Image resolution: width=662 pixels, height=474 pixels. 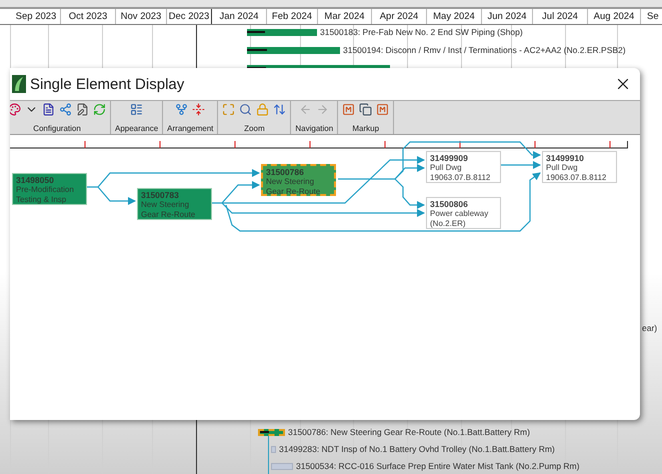 What do you see at coordinates (409, 432) in the screenshot?
I see `task-label: 31500786: New Steering Gear Re-Route (No.1.Batt.Battery Rm)` at bounding box center [409, 432].